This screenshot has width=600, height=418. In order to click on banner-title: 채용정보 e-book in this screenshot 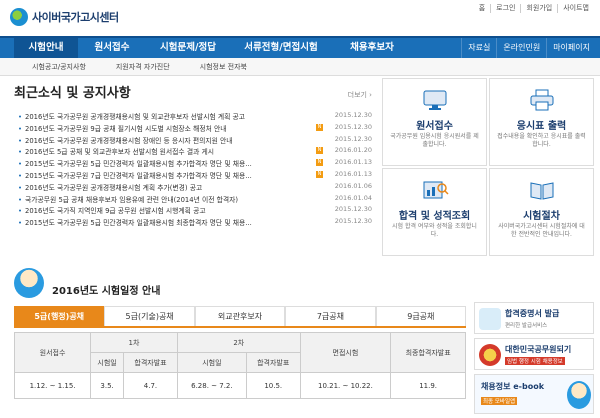, I will do `click(513, 386)`.